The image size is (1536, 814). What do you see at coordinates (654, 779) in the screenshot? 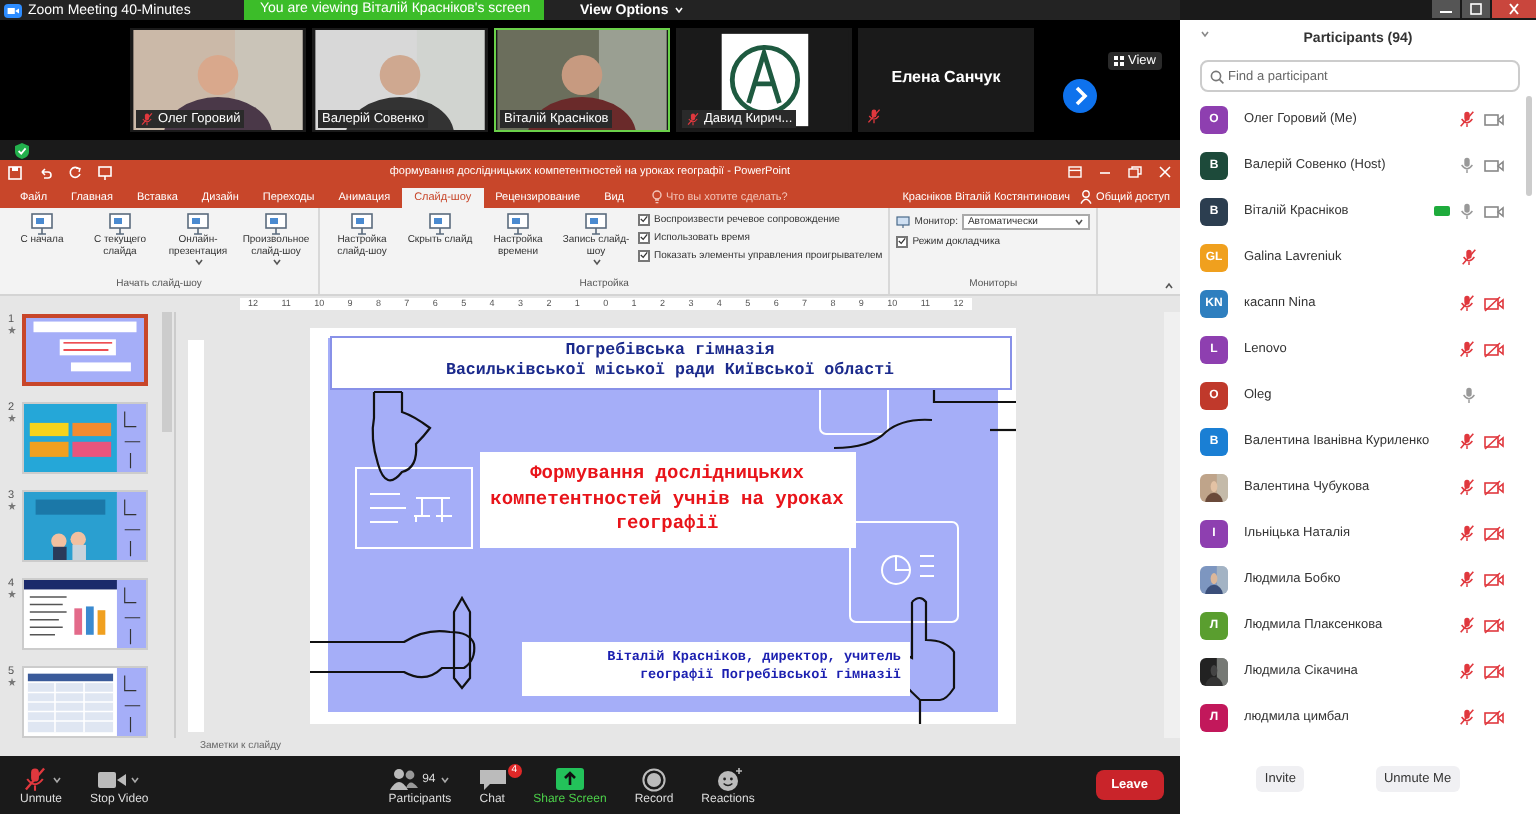
I see `record-icon` at bounding box center [654, 779].